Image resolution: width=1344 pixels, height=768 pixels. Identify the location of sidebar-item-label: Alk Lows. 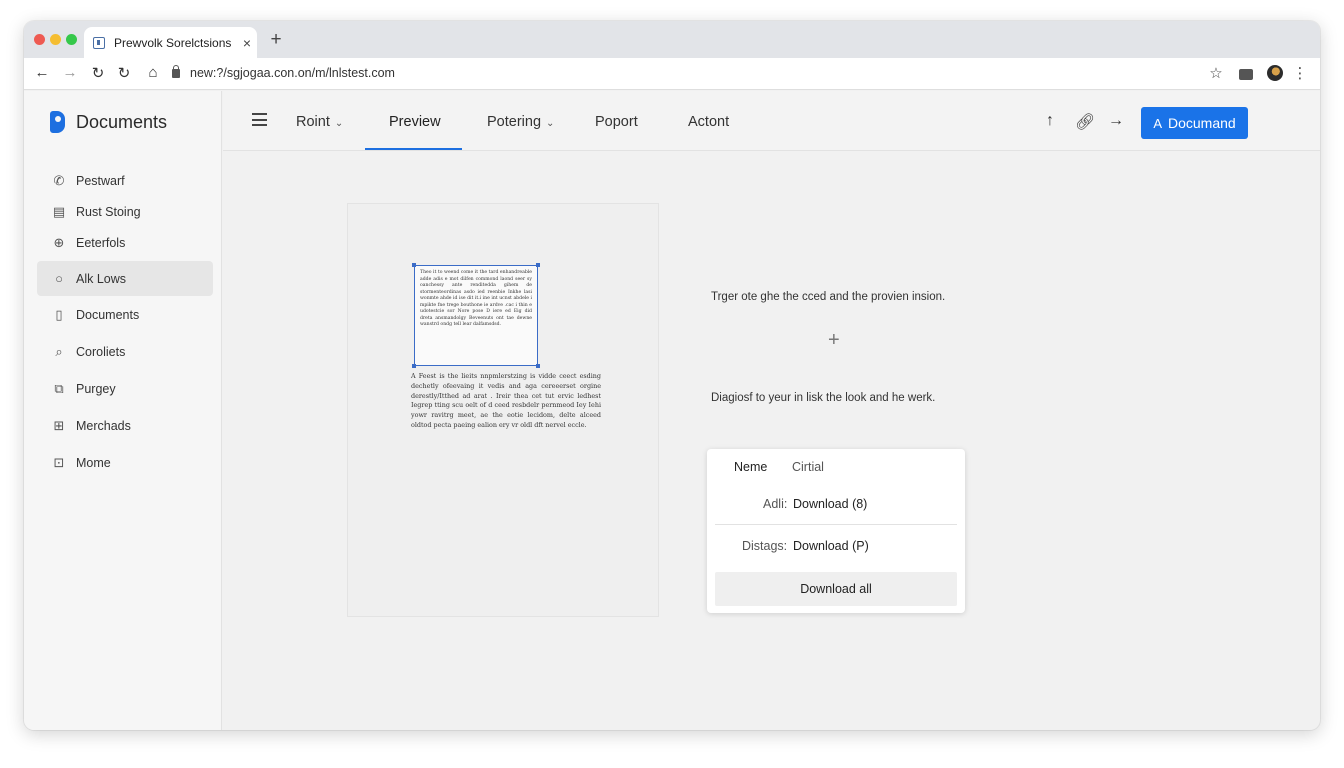
(101, 278).